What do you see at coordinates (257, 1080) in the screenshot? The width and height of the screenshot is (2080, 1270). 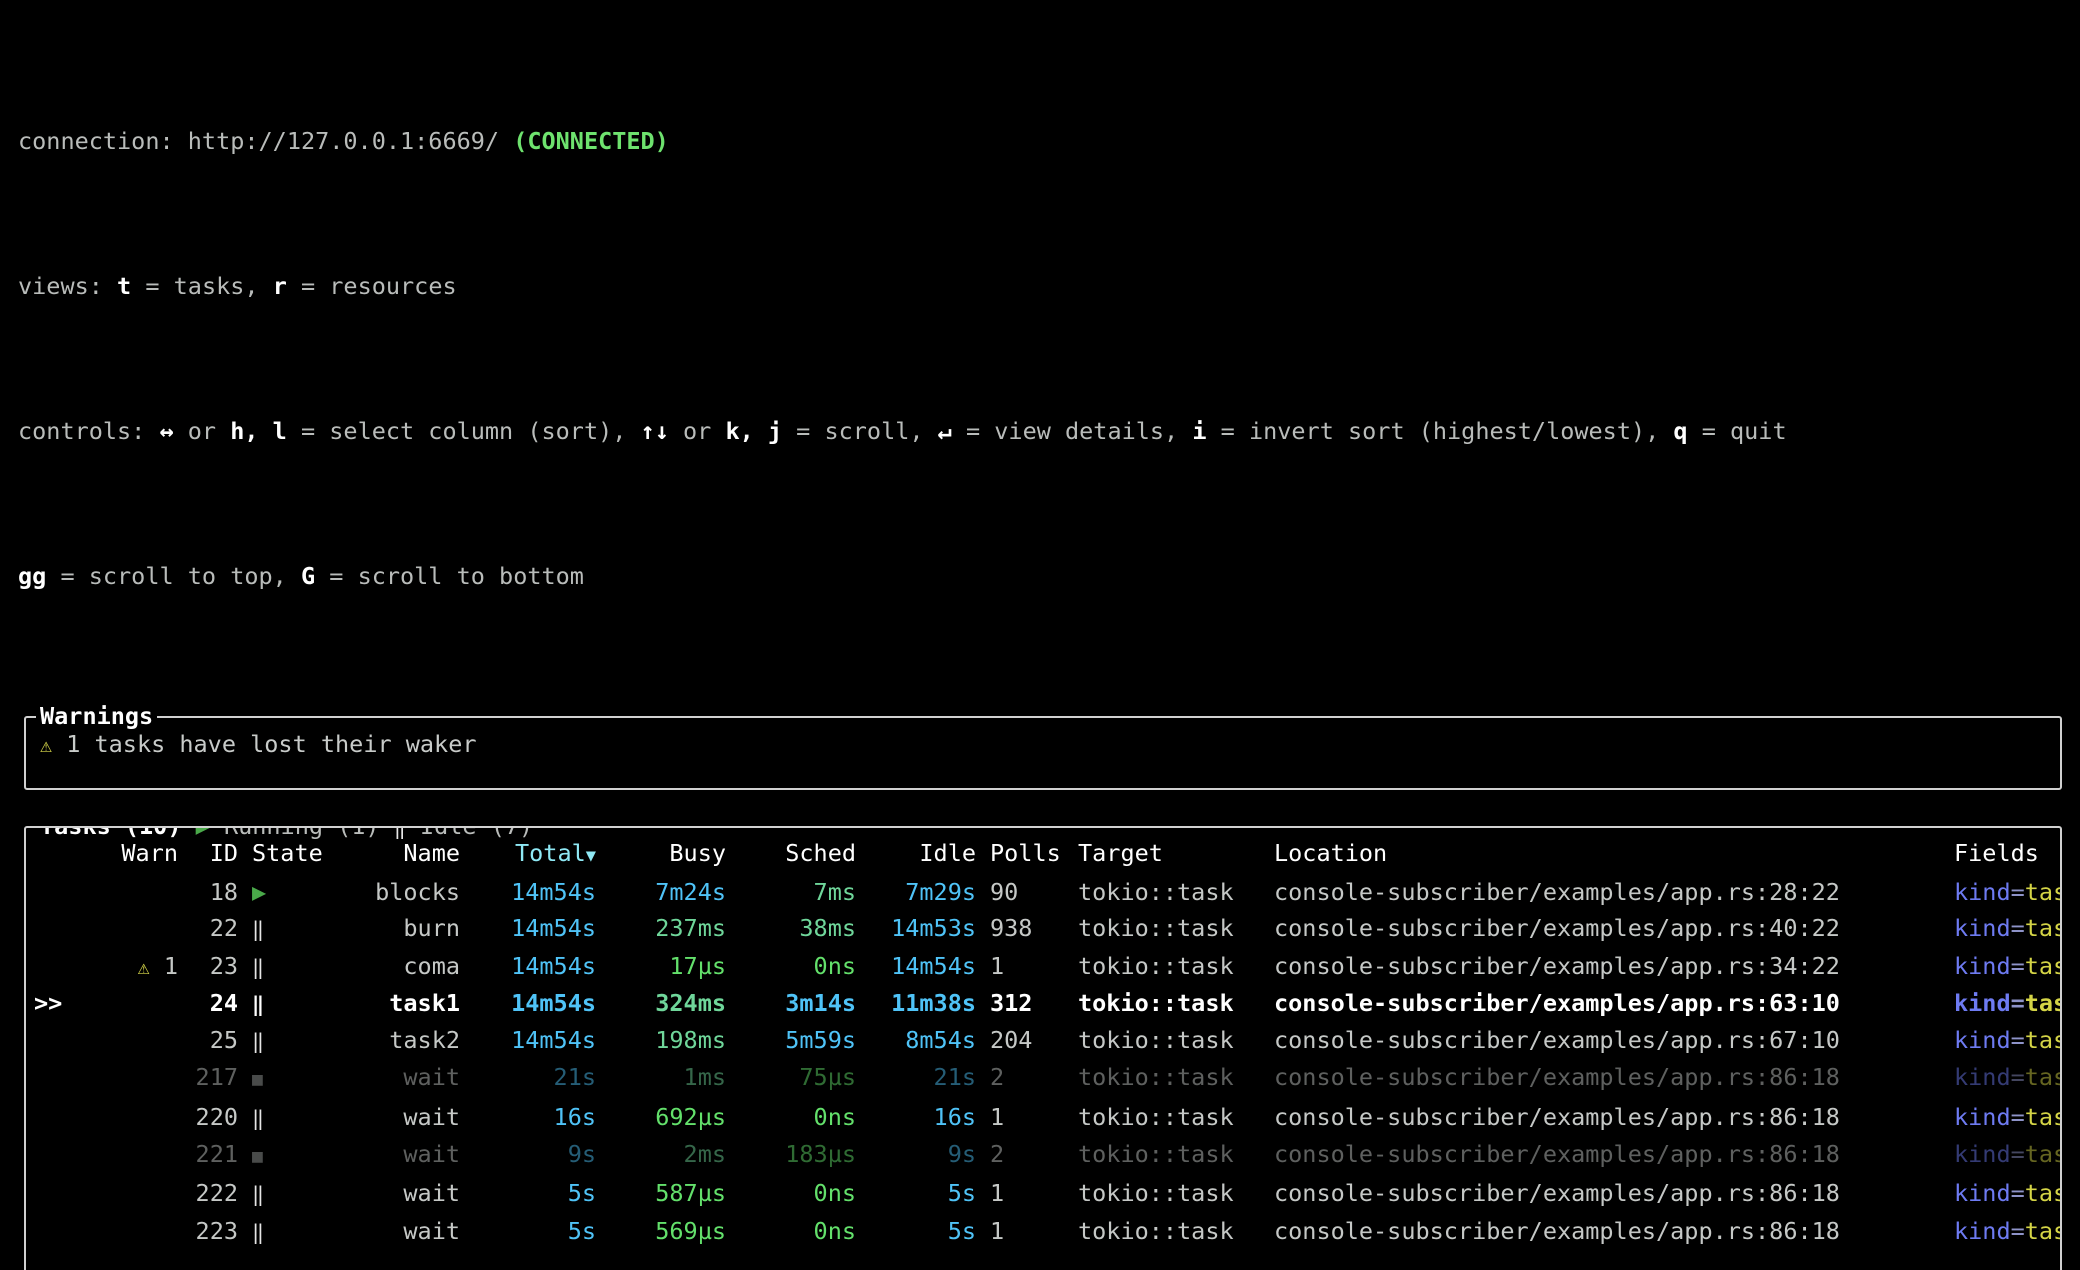 I see `state-stop-icon: ■` at bounding box center [257, 1080].